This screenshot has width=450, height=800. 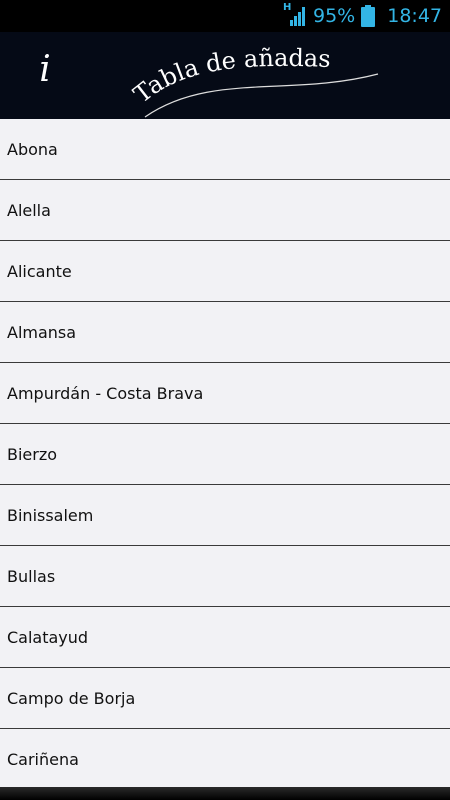 I want to click on bottom-edge, so click(x=225, y=793).